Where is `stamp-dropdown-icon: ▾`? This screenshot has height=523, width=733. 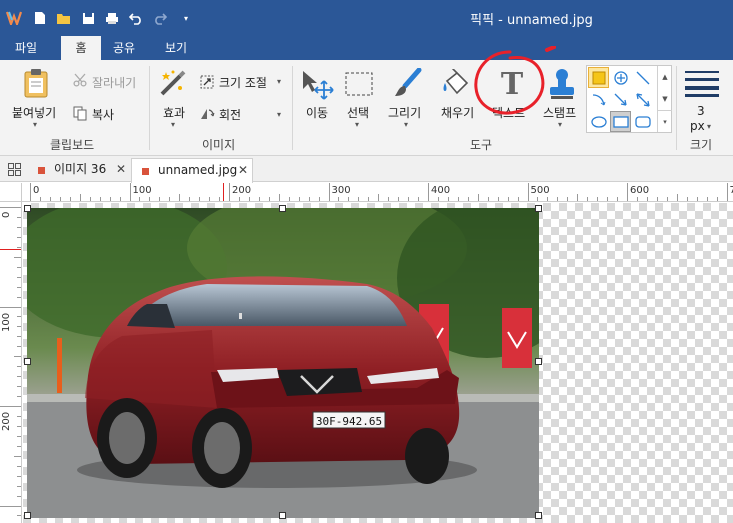 stamp-dropdown-icon: ▾ is located at coordinates (560, 124).